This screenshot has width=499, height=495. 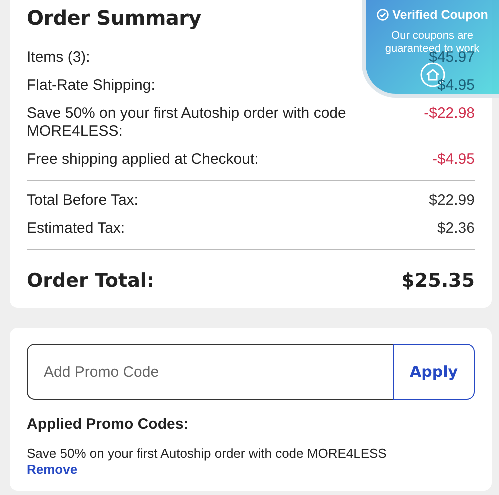 I want to click on line-label: Items (3):, so click(x=58, y=58).